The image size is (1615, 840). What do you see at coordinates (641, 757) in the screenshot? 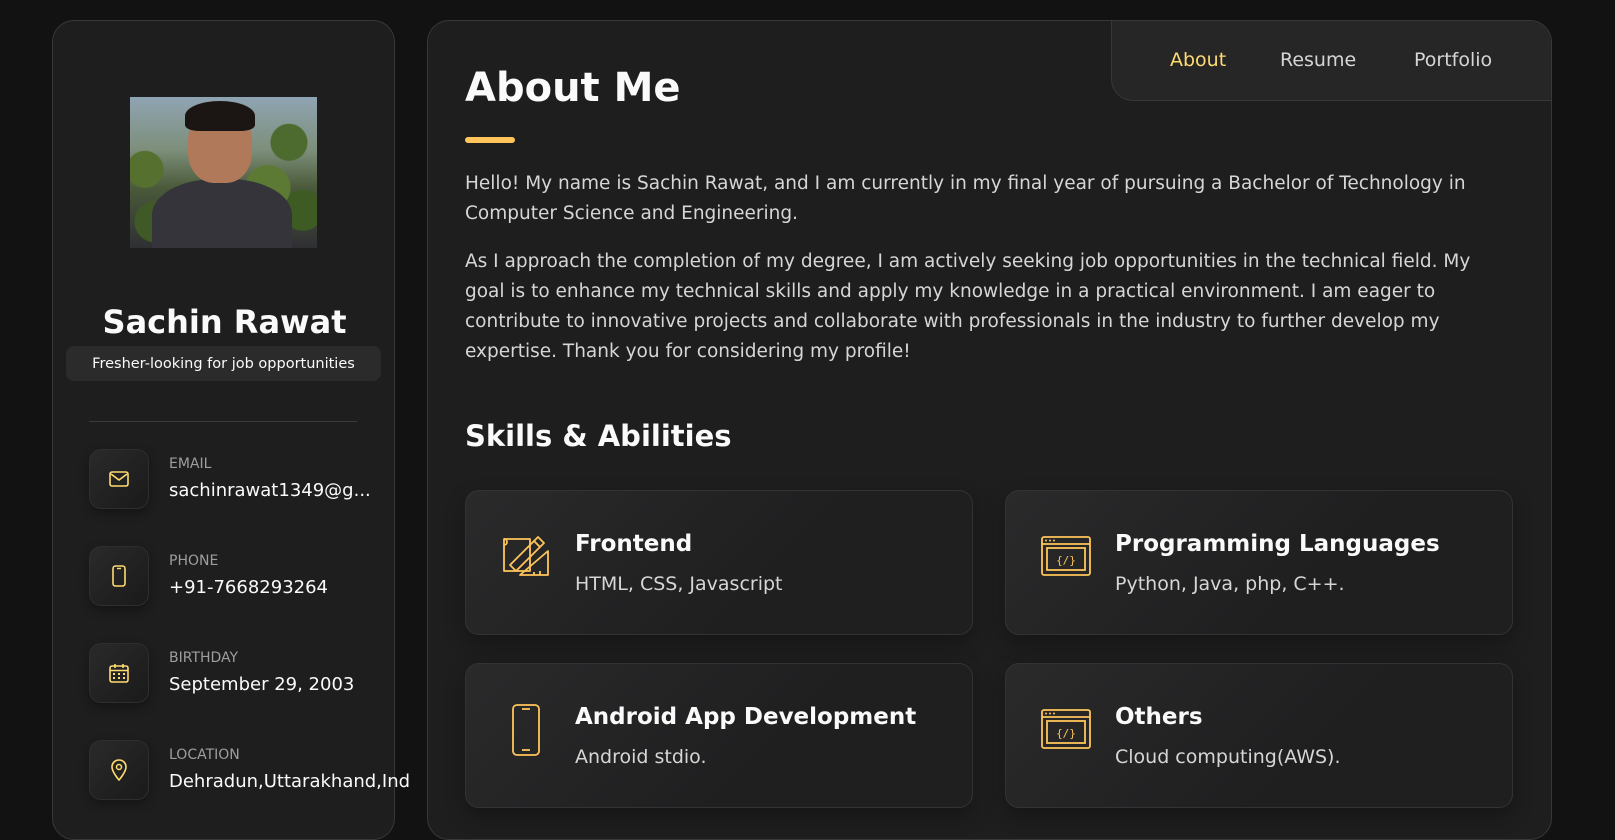
I see `skill-text: Android stdio.` at bounding box center [641, 757].